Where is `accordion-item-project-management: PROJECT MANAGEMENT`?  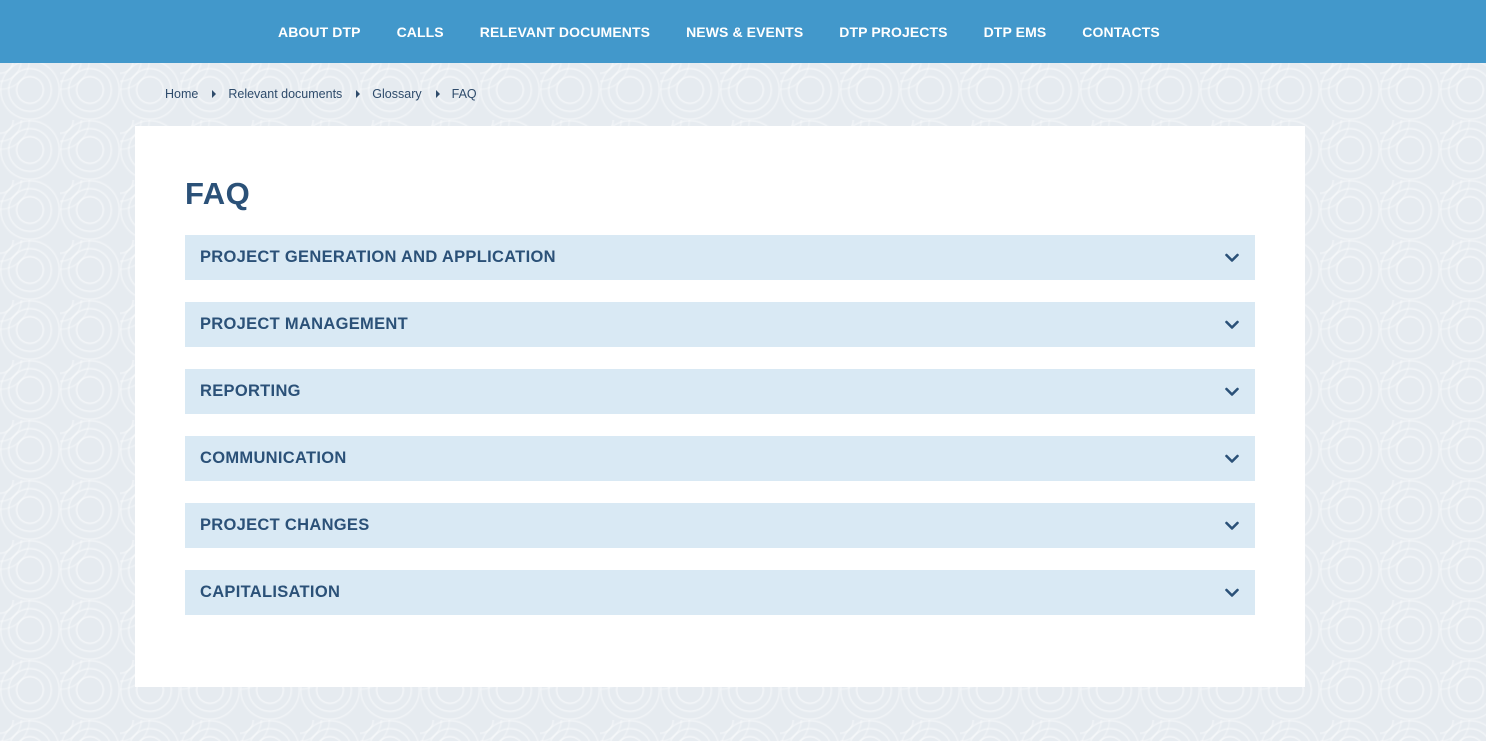
accordion-item-project-management: PROJECT MANAGEMENT is located at coordinates (720, 324).